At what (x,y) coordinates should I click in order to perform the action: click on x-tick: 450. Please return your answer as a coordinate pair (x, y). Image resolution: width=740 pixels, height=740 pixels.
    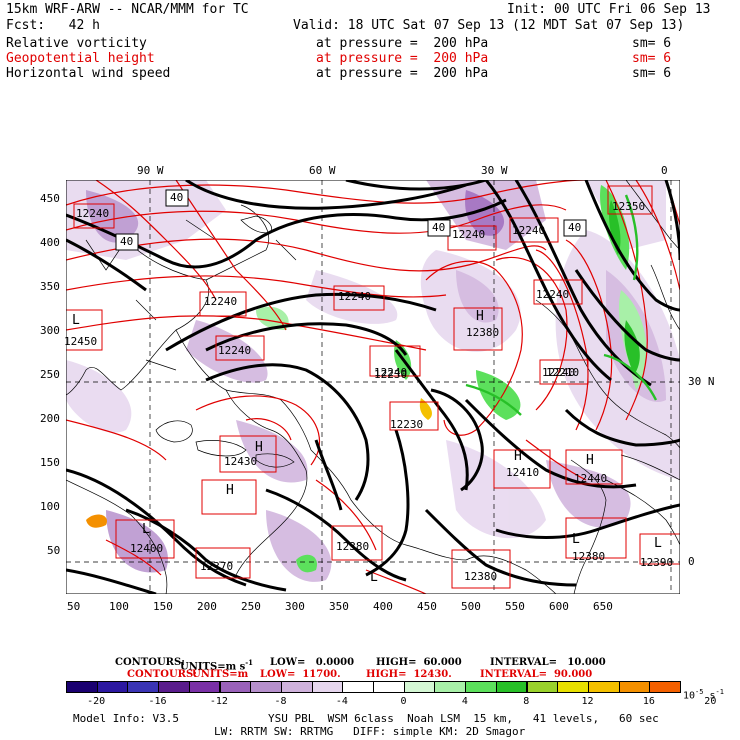
    Looking at the image, I should click on (427, 606).